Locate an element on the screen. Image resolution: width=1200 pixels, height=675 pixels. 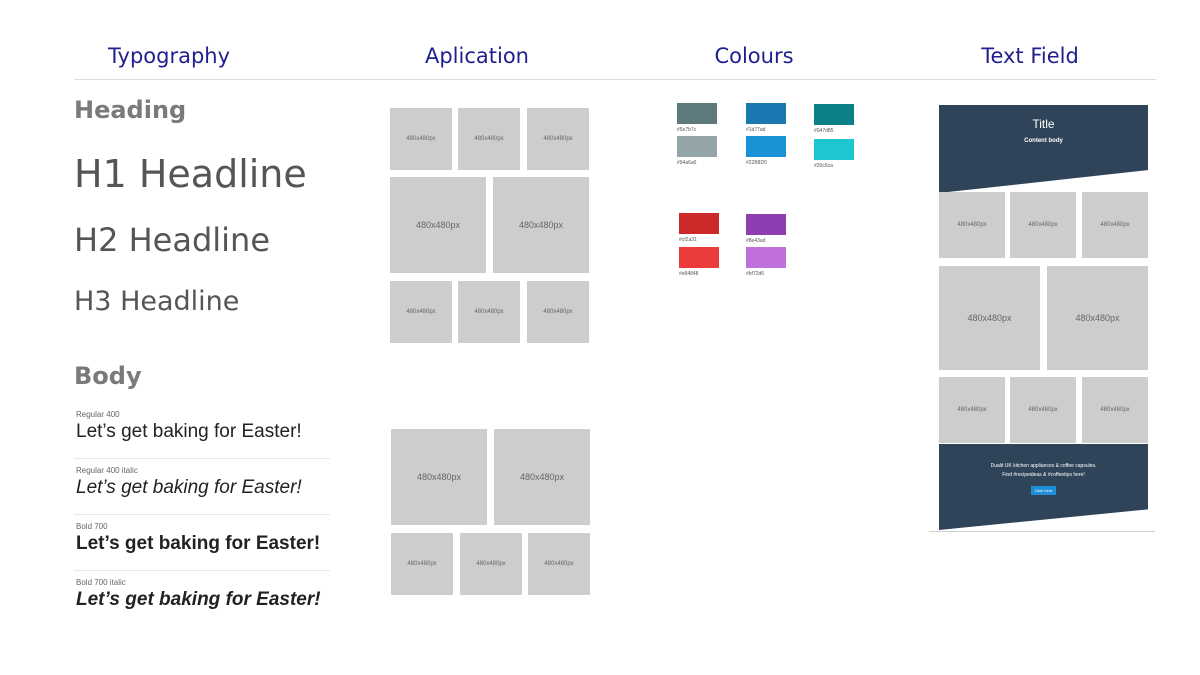
footer-text-line: Find #recipeideas & #coffeetips here! is located at coordinates (1043, 475).